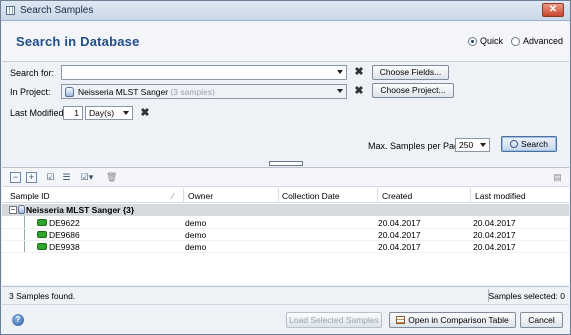 Image resolution: width=571 pixels, height=335 pixels. I want to click on advanced-radio: Advanced, so click(537, 41).